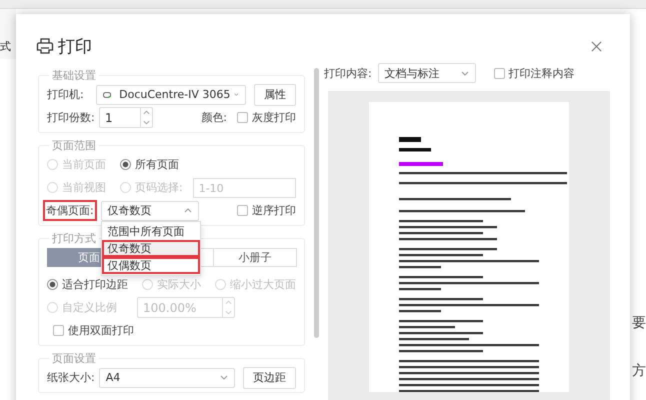  I want to click on checkbox-label: 灰度打印, so click(274, 117).